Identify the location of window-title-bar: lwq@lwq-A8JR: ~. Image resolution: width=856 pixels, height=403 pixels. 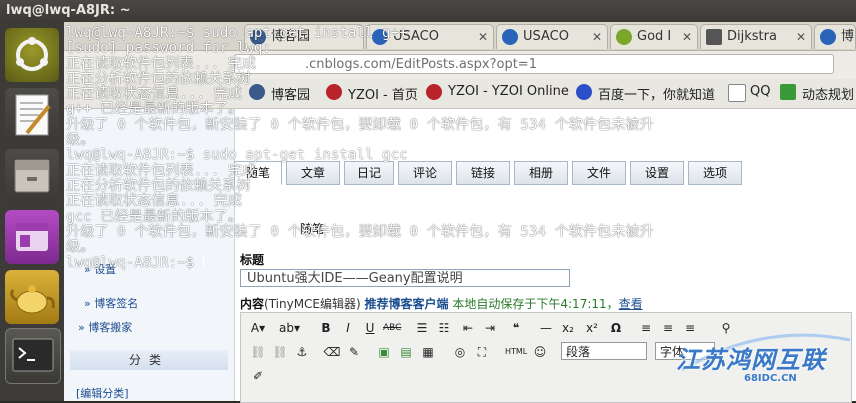
(428, 11).